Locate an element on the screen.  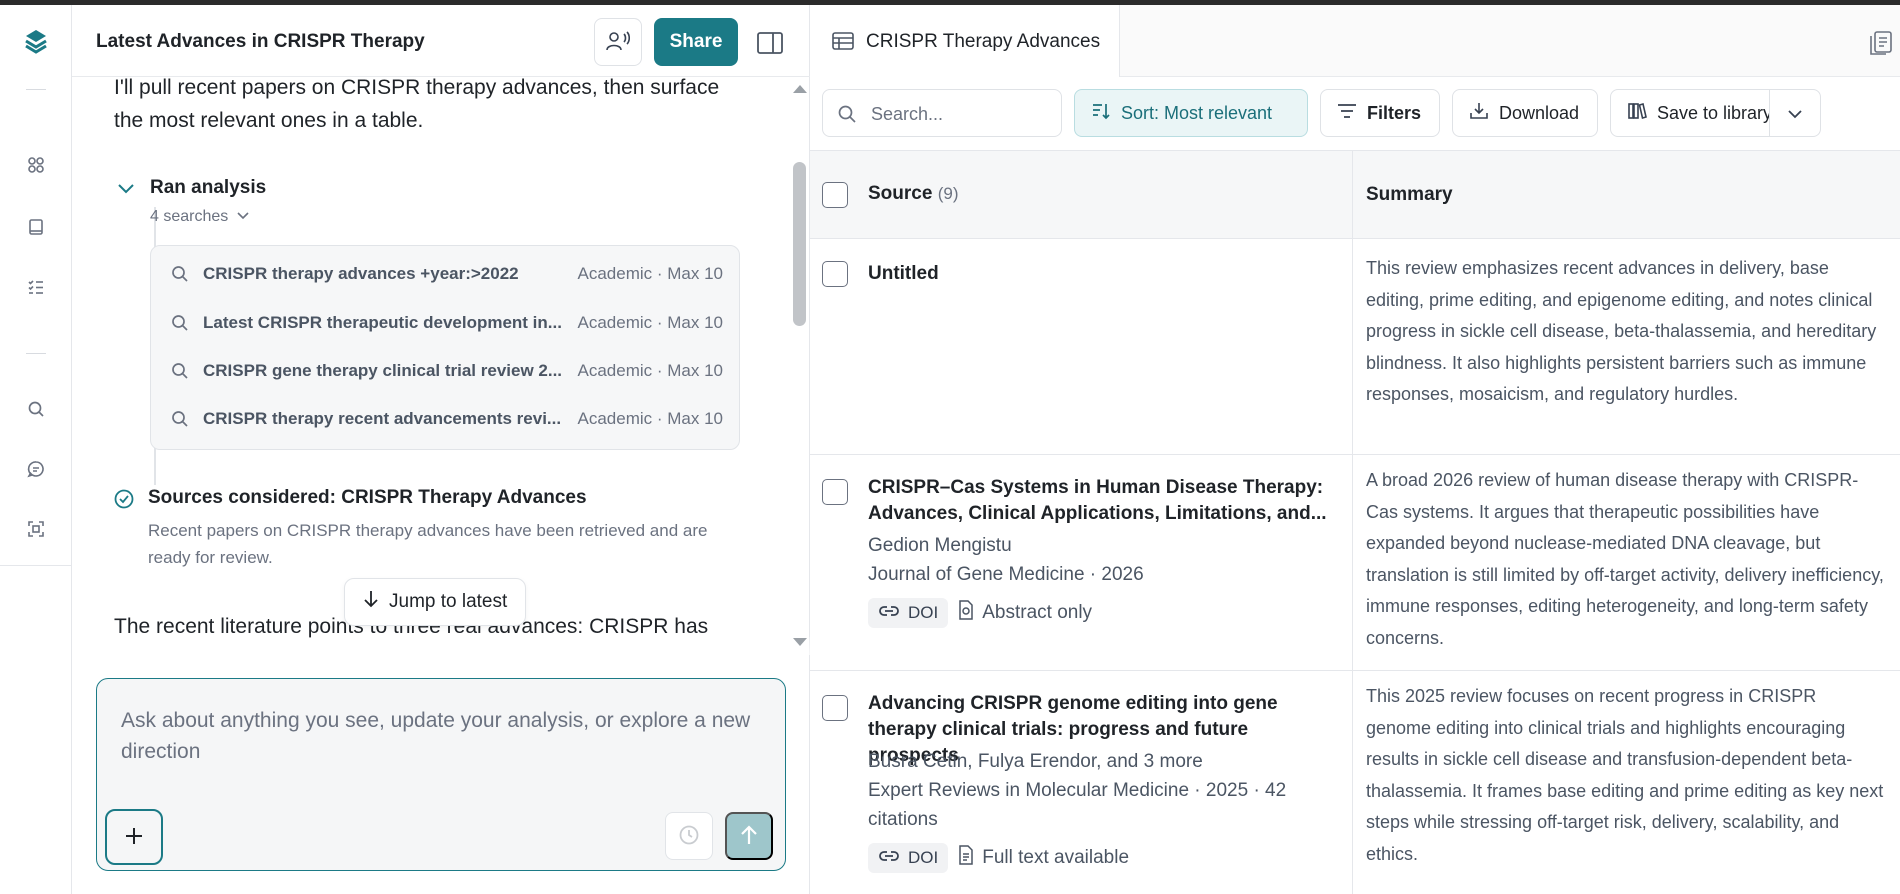
add-attachment-button is located at coordinates (134, 837).